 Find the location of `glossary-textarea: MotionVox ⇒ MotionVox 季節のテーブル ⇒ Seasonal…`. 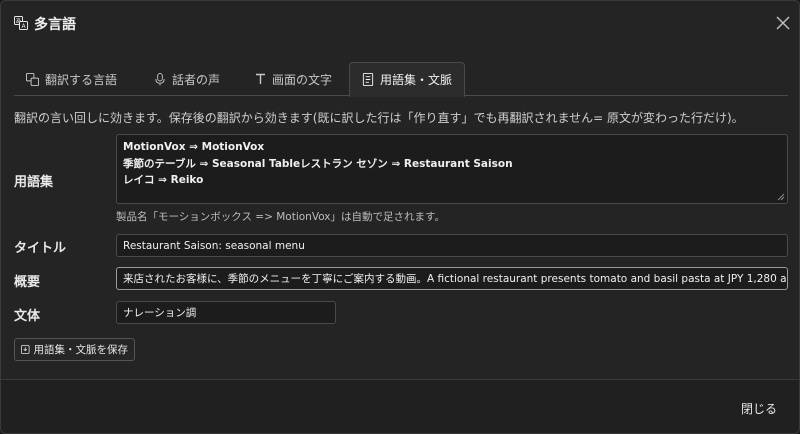

glossary-textarea: MotionVox ⇒ MotionVox 季節のテーブル ⇒ Seasonal… is located at coordinates (452, 169).